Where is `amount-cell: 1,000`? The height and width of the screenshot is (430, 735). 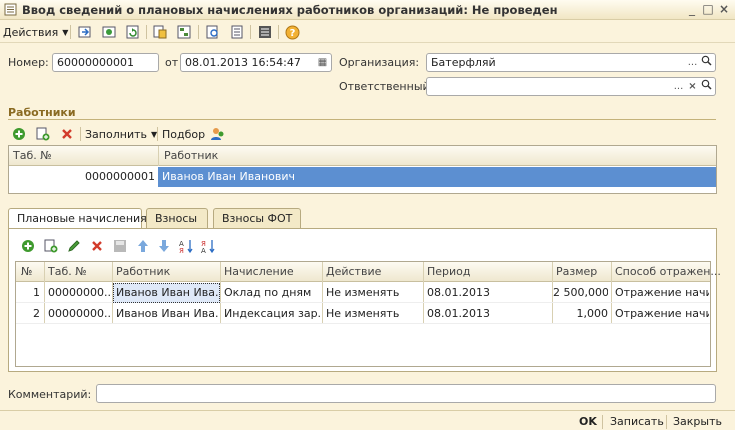
amount-cell: 1,000 is located at coordinates (592, 313).